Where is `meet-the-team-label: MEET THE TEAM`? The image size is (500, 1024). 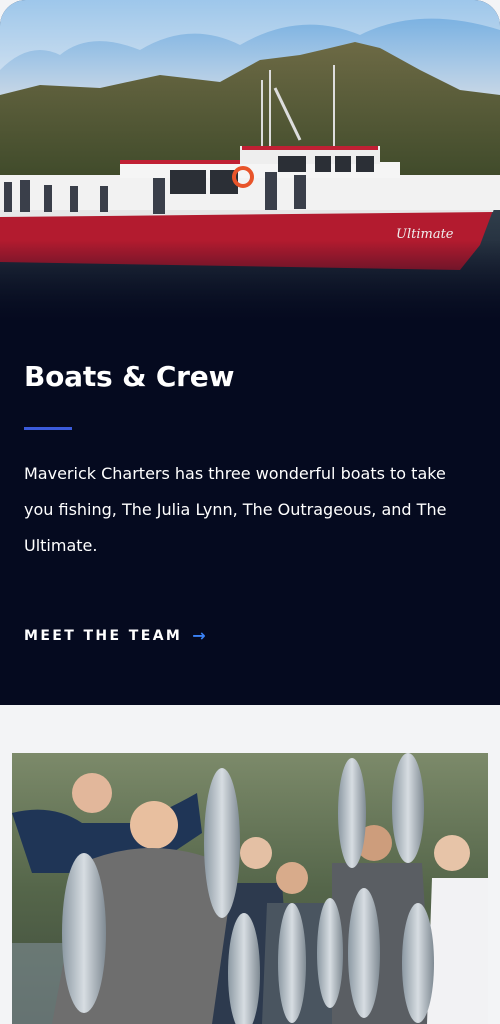 meet-the-team-label: MEET THE TEAM is located at coordinates (103, 635).